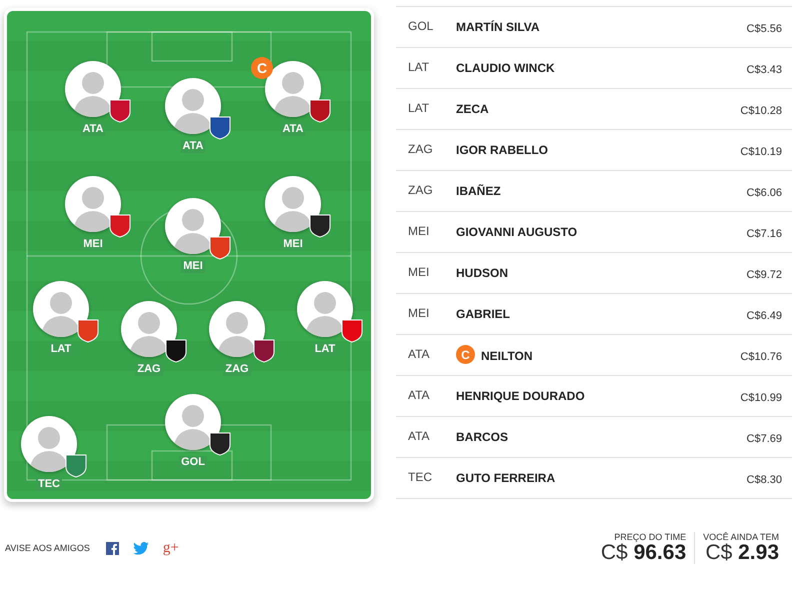 Image resolution: width=795 pixels, height=590 pixels. I want to click on total-value: C$ 96.63, so click(643, 553).